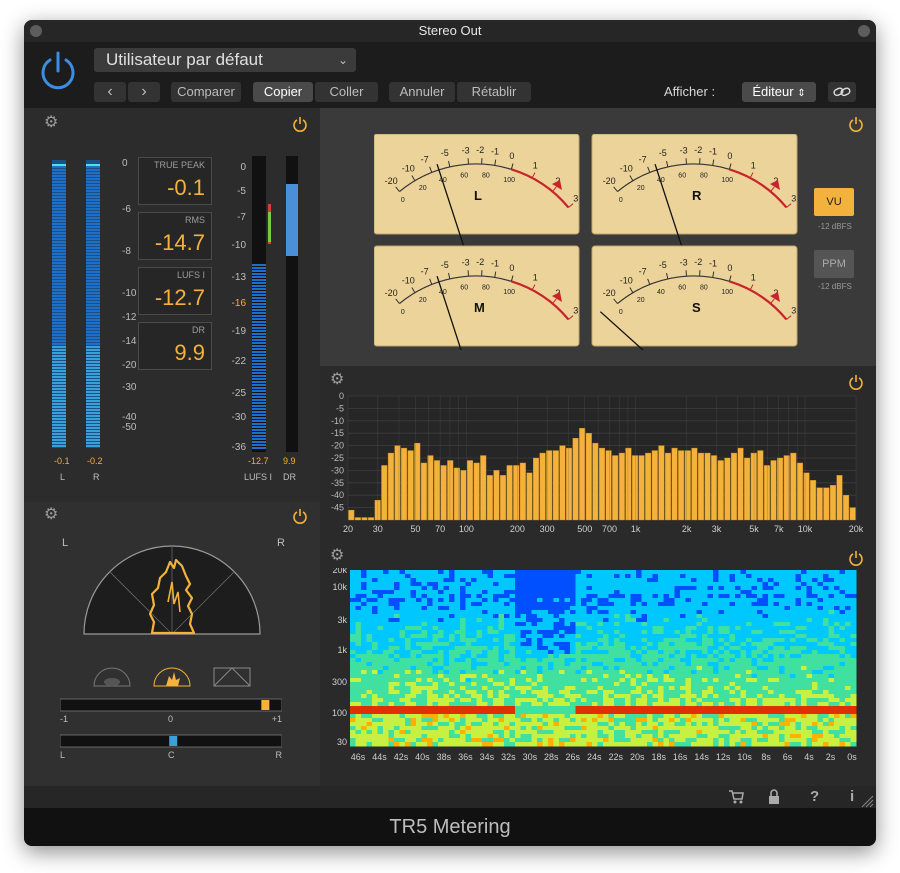  What do you see at coordinates (171, 719) in the screenshot?
I see `meter-scale-label: 0` at bounding box center [171, 719].